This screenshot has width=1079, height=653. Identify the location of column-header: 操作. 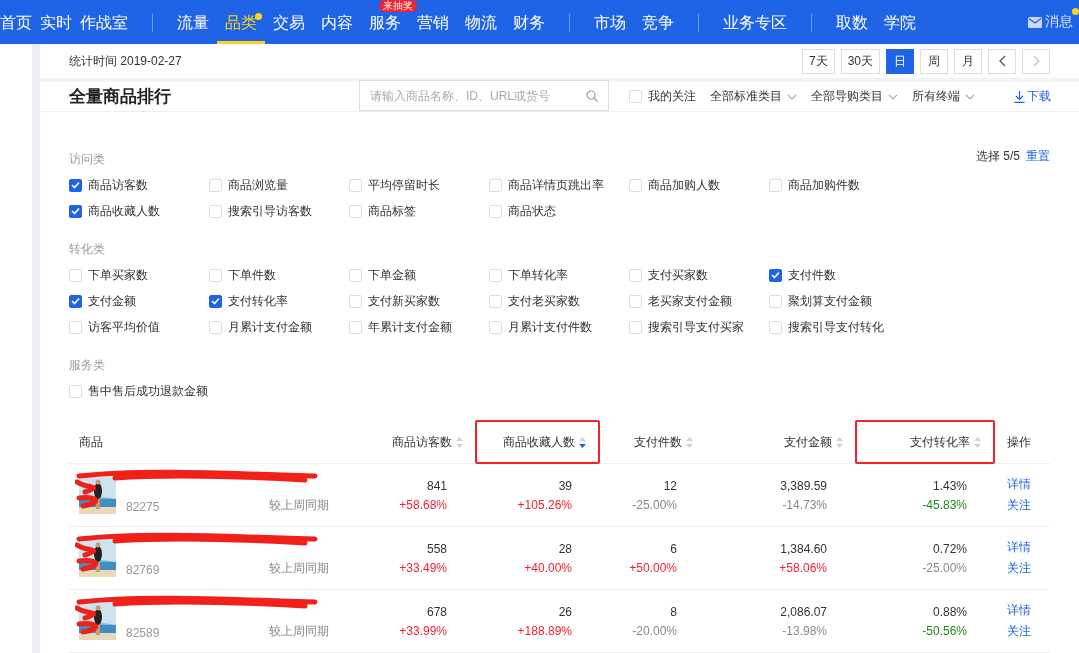
(1019, 442).